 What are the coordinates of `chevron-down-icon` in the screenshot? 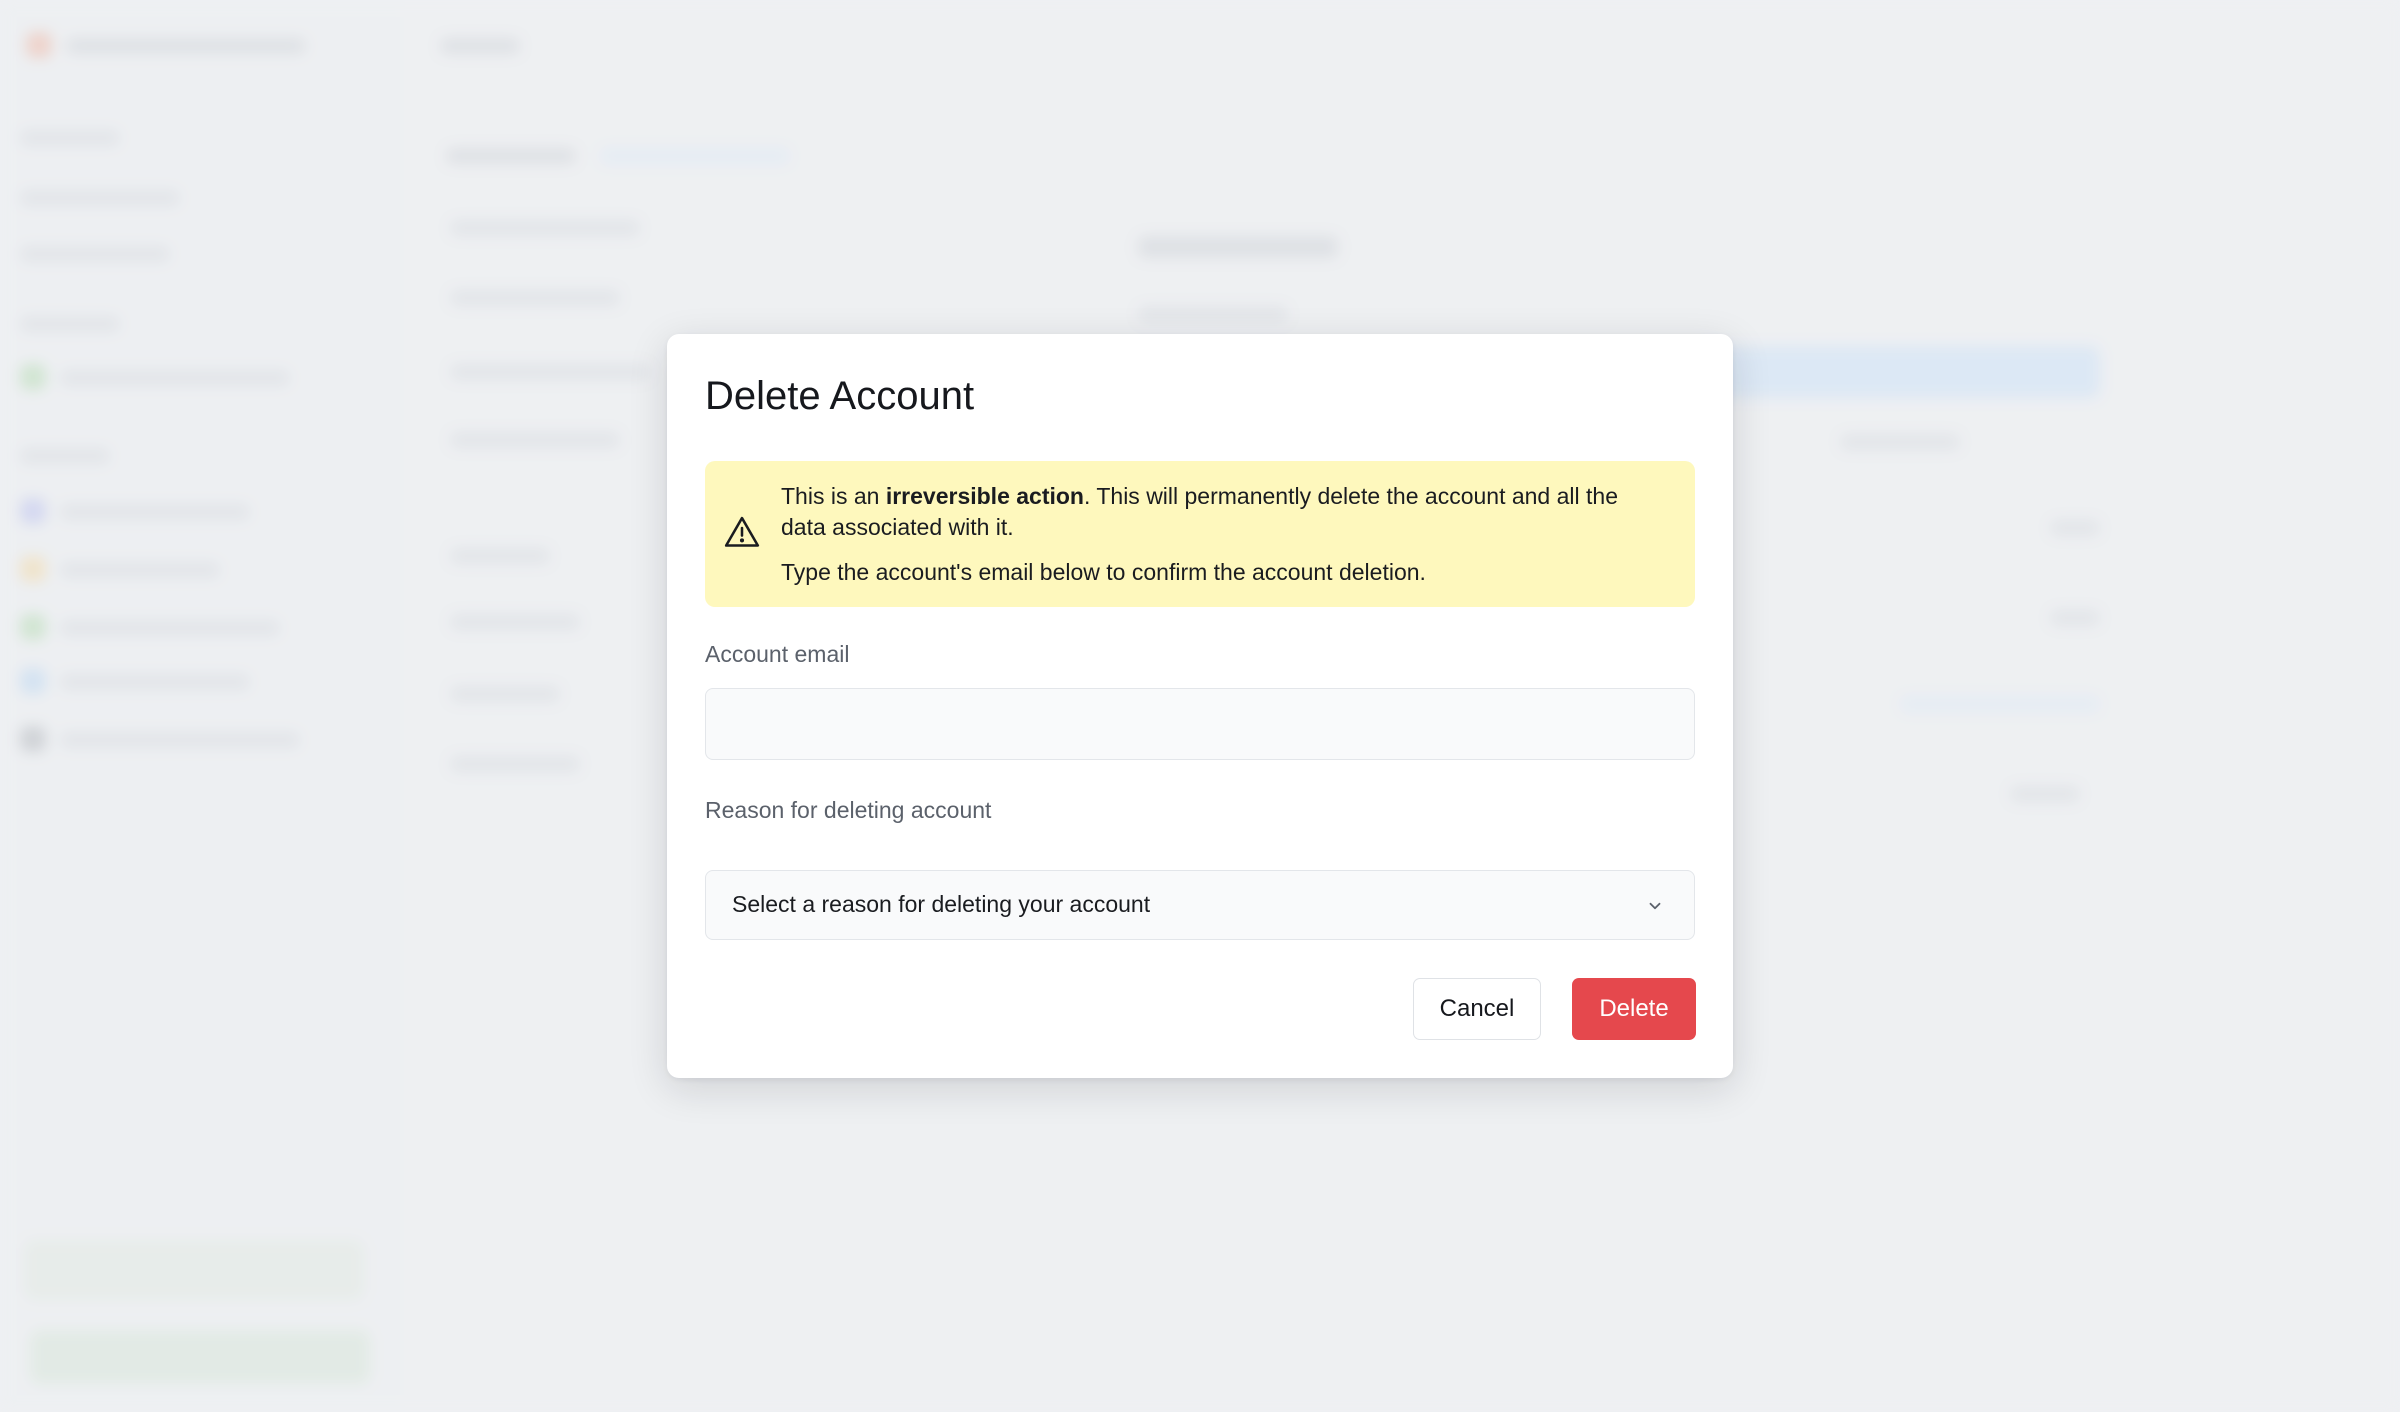 It's located at (1655, 906).